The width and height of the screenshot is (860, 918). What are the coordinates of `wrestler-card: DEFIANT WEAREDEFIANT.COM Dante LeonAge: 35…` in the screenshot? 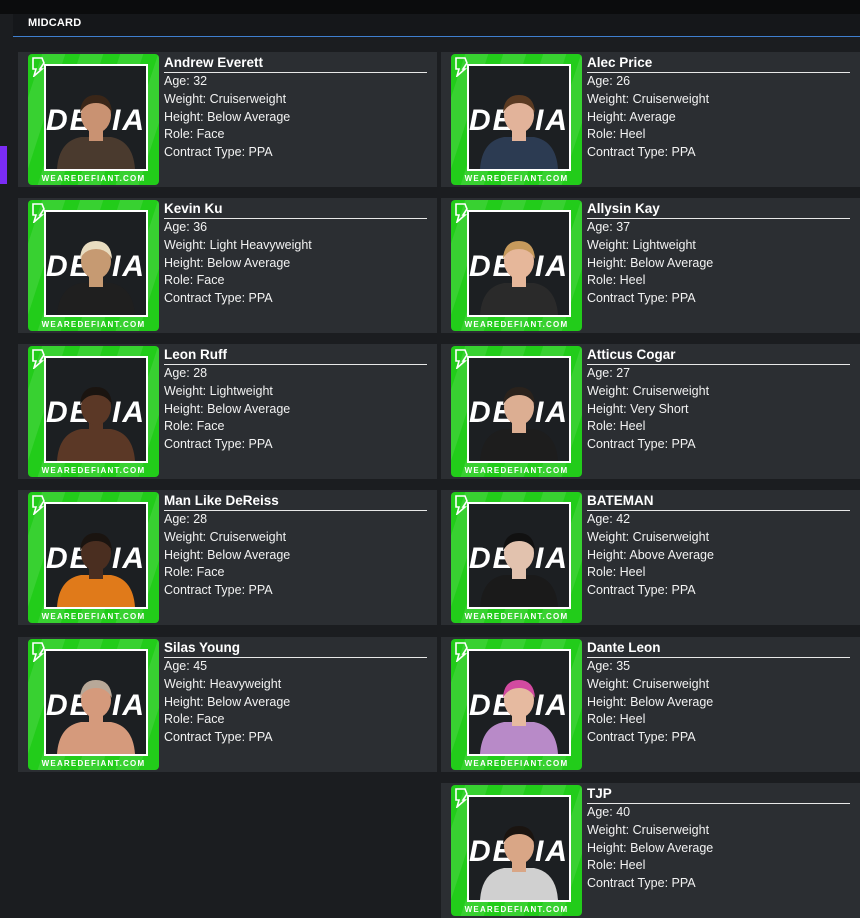 It's located at (650, 704).